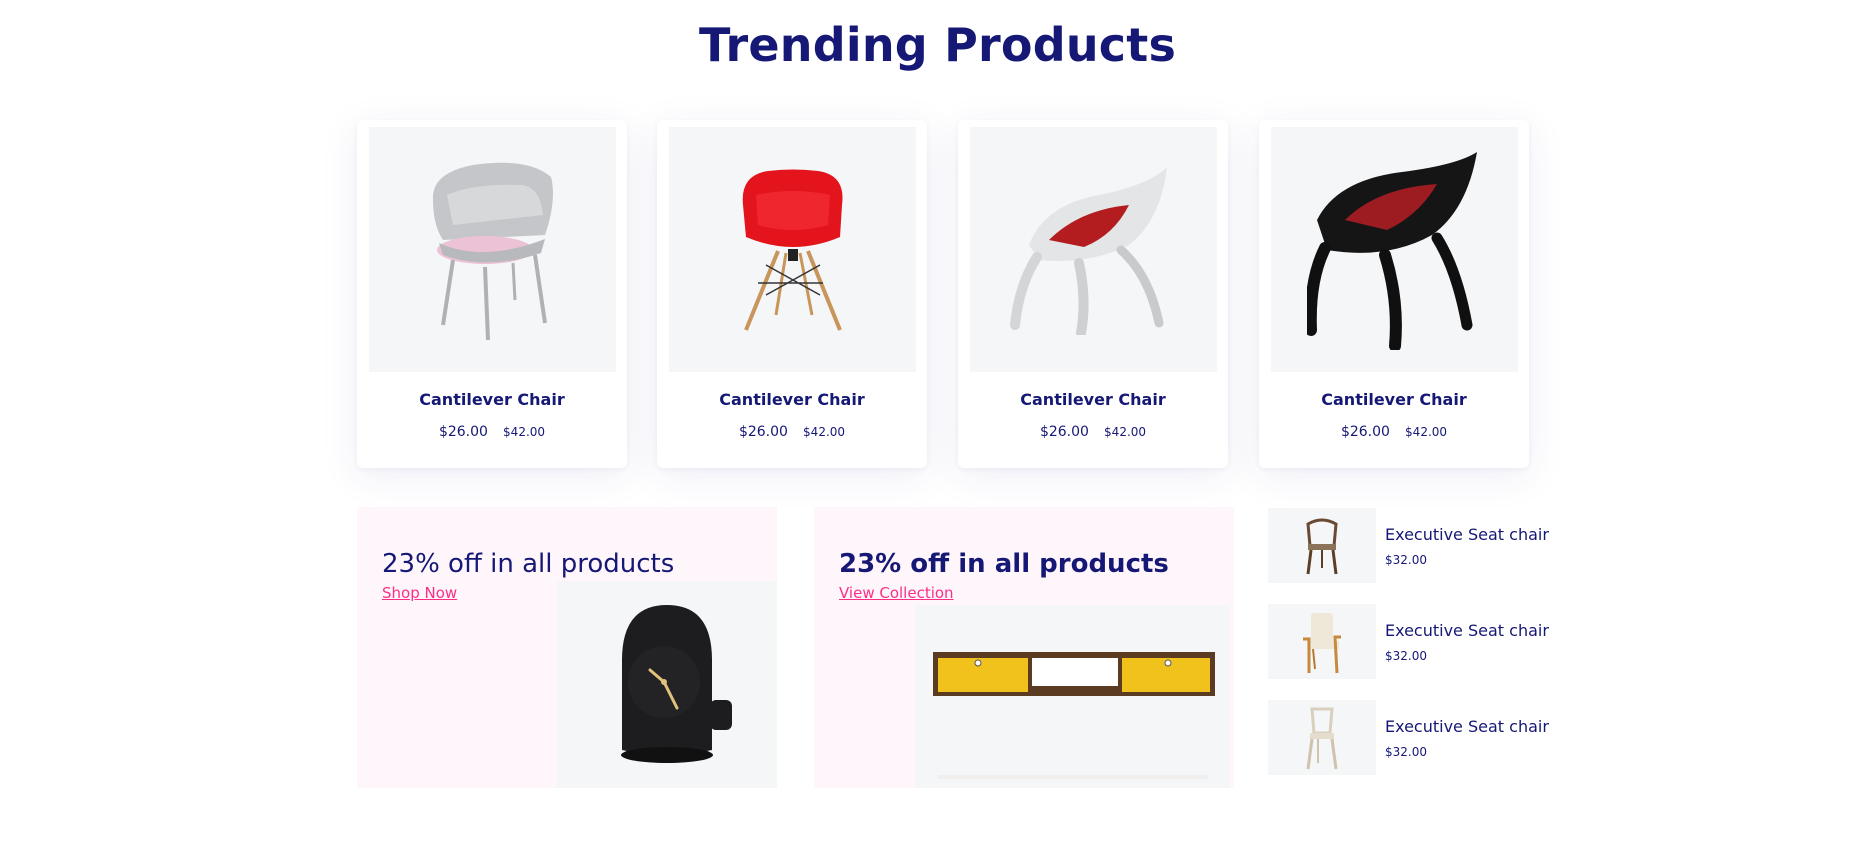 This screenshot has width=1875, height=864. I want to click on white-bistro-chair-icon, so click(1322, 738).